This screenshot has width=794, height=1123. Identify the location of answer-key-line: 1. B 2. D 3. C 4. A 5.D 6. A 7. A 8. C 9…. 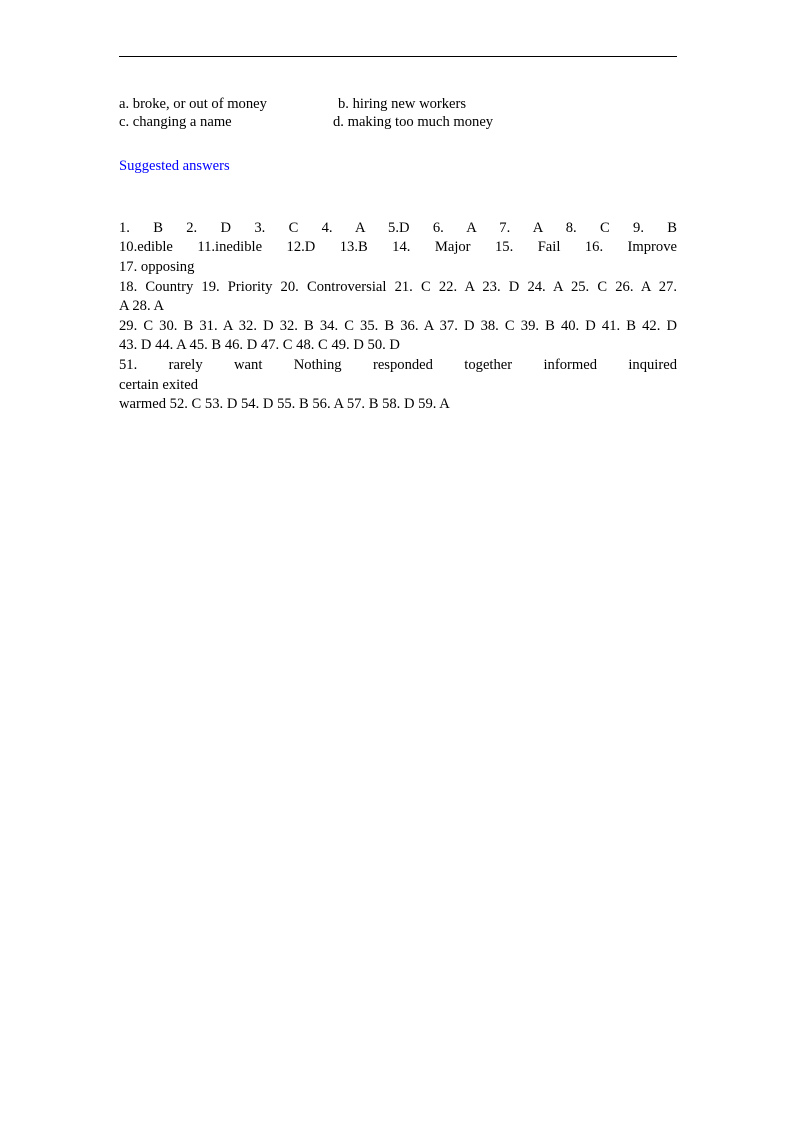
(398, 227).